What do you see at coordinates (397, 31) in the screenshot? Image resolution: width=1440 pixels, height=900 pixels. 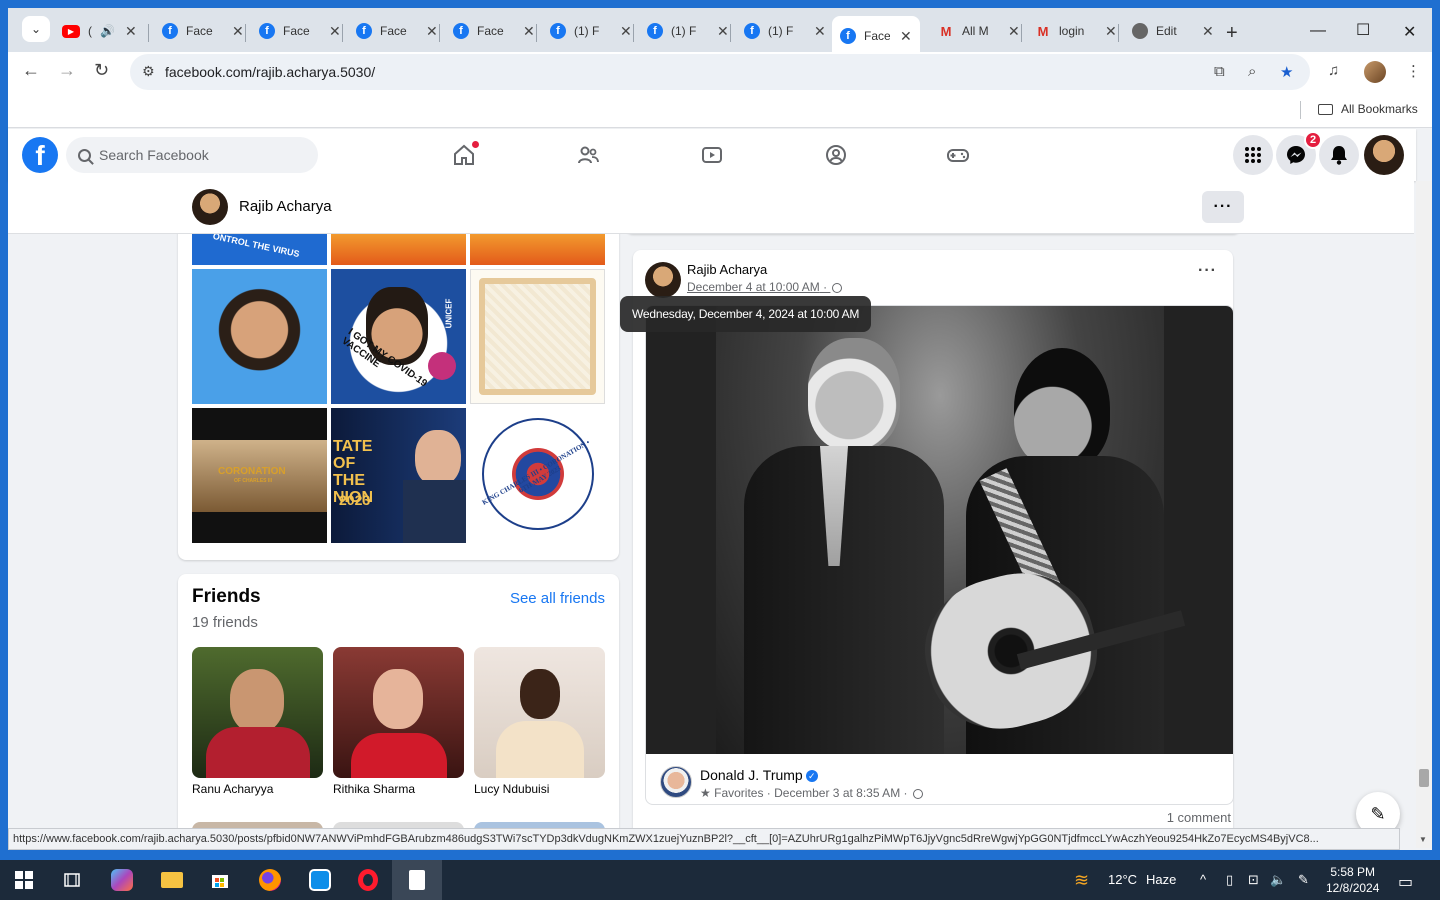 I see `tab-4: f Face ✕` at bounding box center [397, 31].